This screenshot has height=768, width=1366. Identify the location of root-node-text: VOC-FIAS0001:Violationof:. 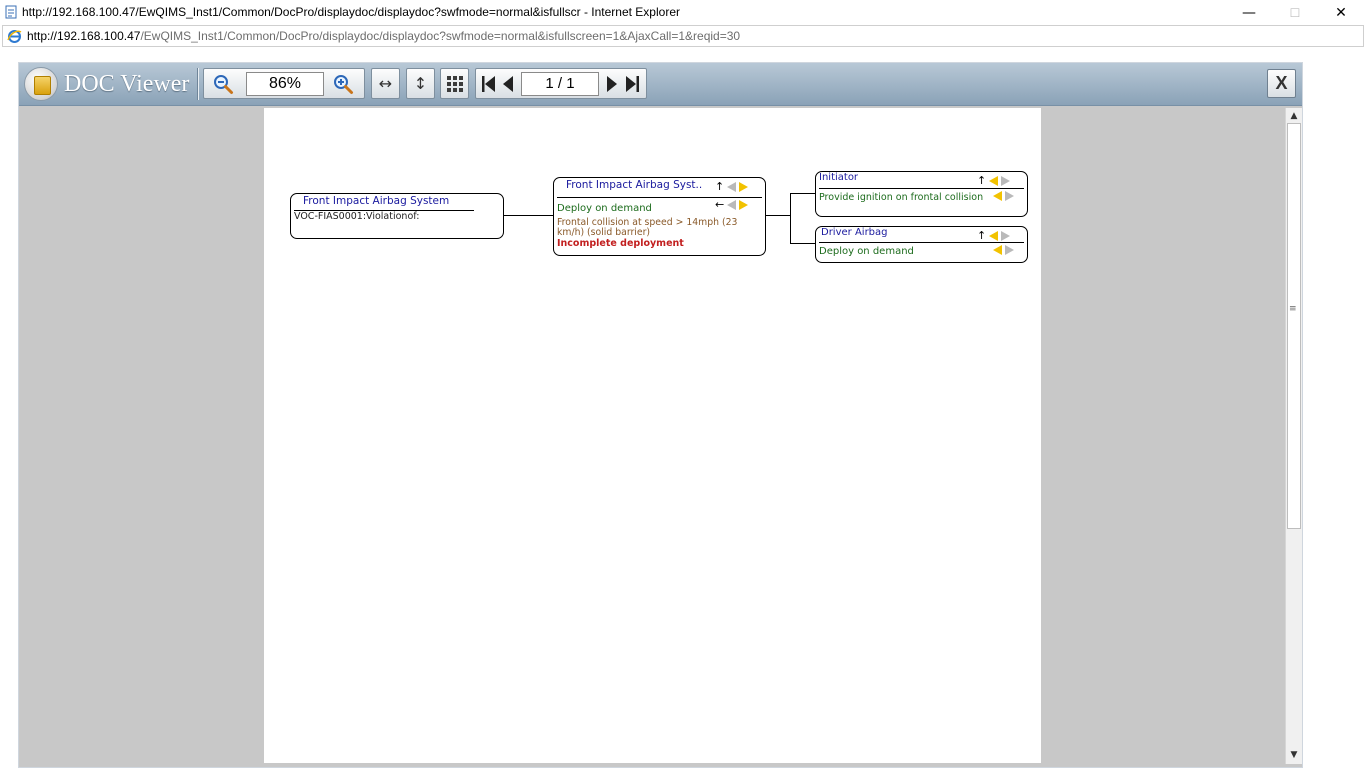
(357, 216).